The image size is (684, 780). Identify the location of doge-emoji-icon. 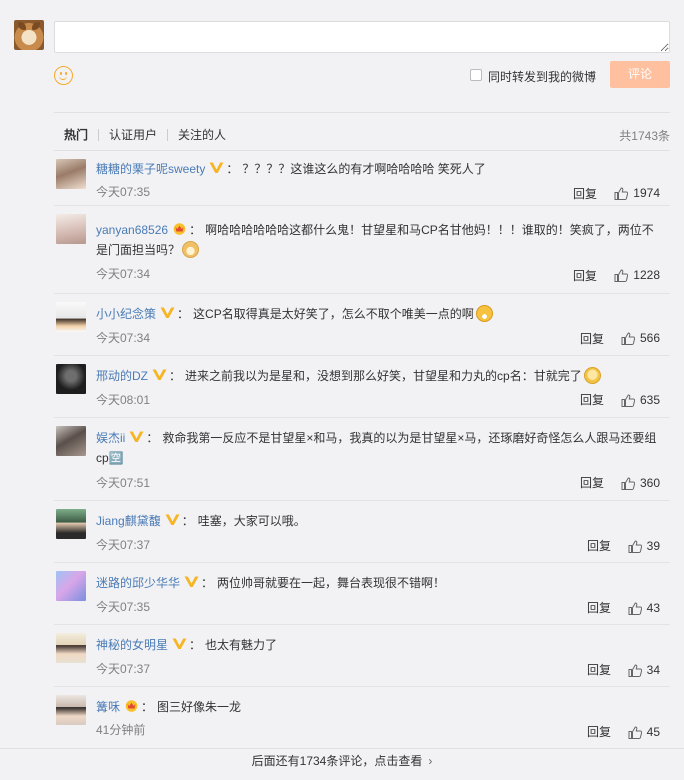
(191, 249).